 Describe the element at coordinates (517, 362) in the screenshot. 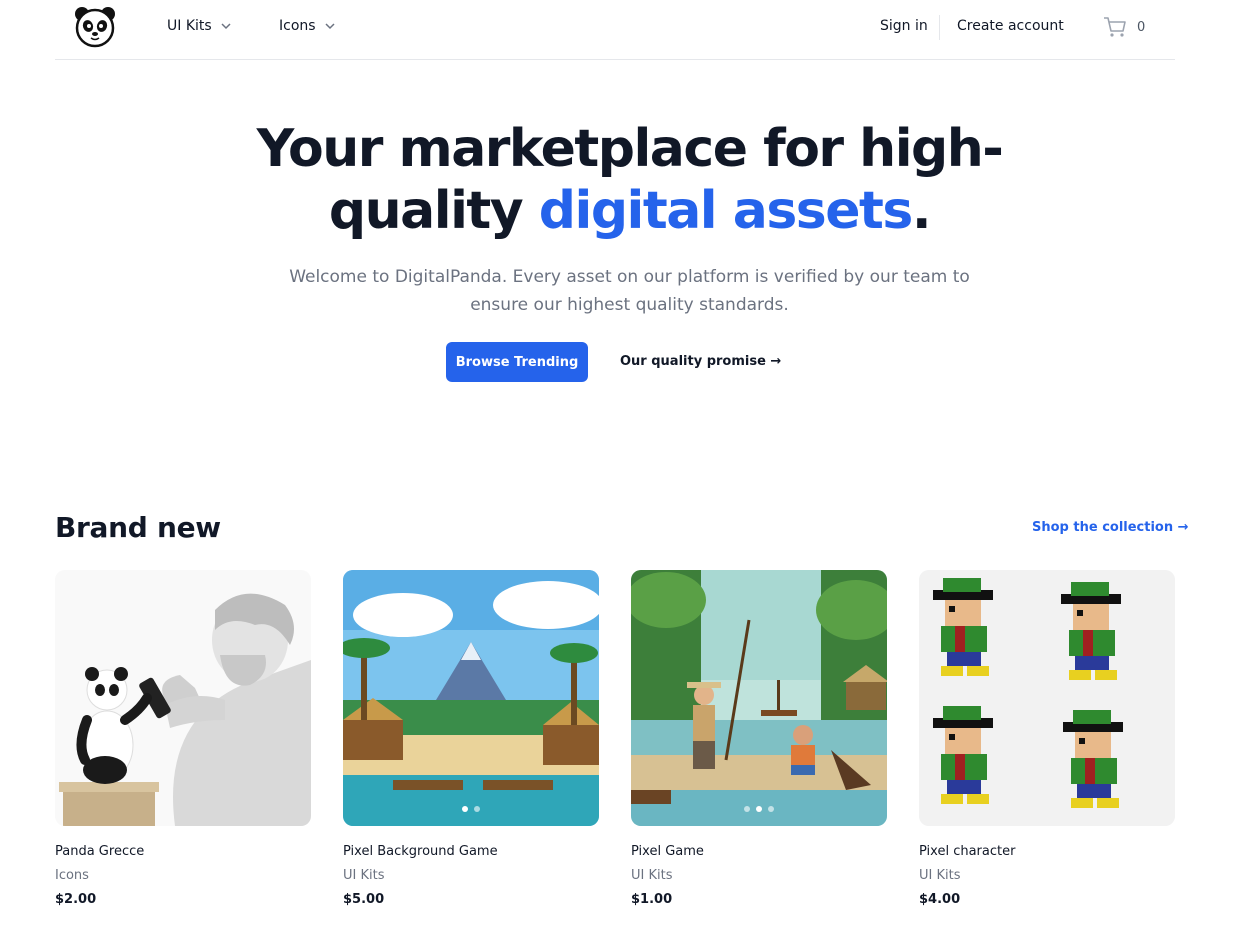

I see `browse-trending-button: Browse Trending` at that location.